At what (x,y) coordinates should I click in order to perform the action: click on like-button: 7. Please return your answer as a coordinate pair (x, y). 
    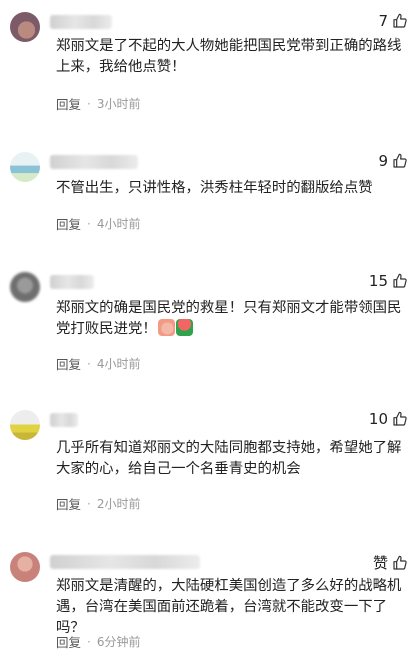
    Looking at the image, I should click on (393, 21).